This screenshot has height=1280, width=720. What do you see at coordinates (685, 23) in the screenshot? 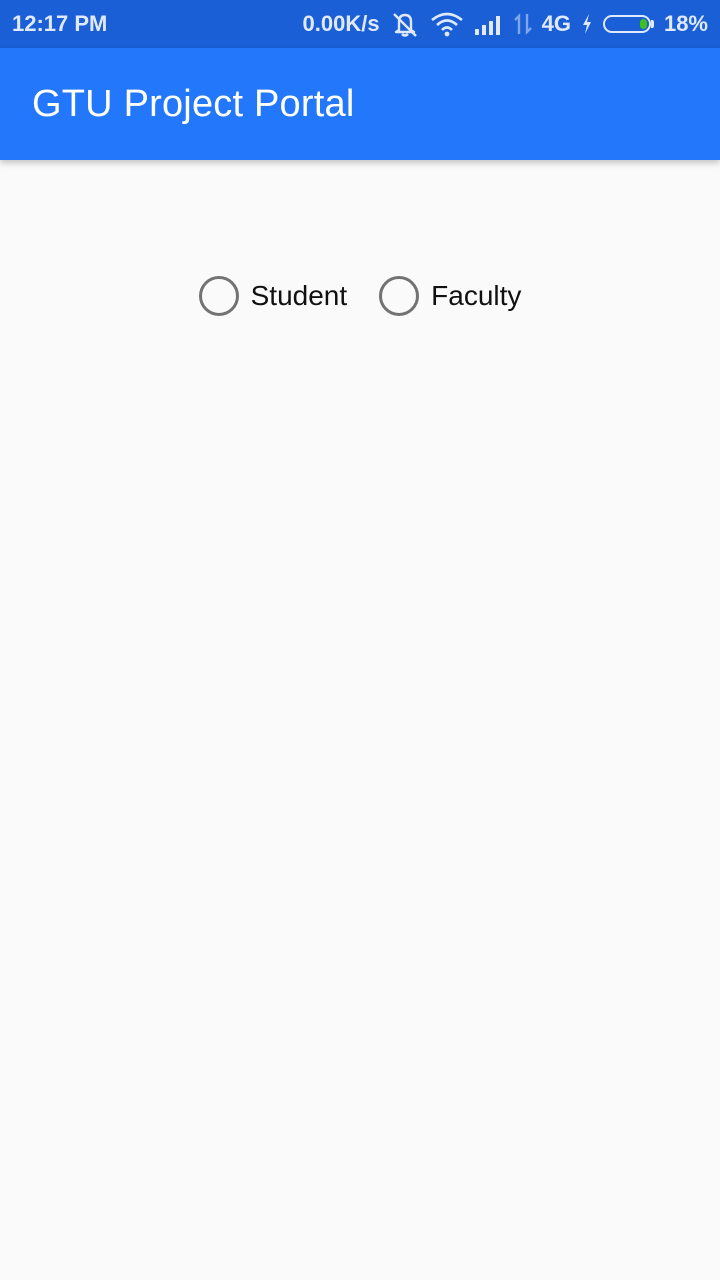
I see `battery-percent: 18%` at bounding box center [685, 23].